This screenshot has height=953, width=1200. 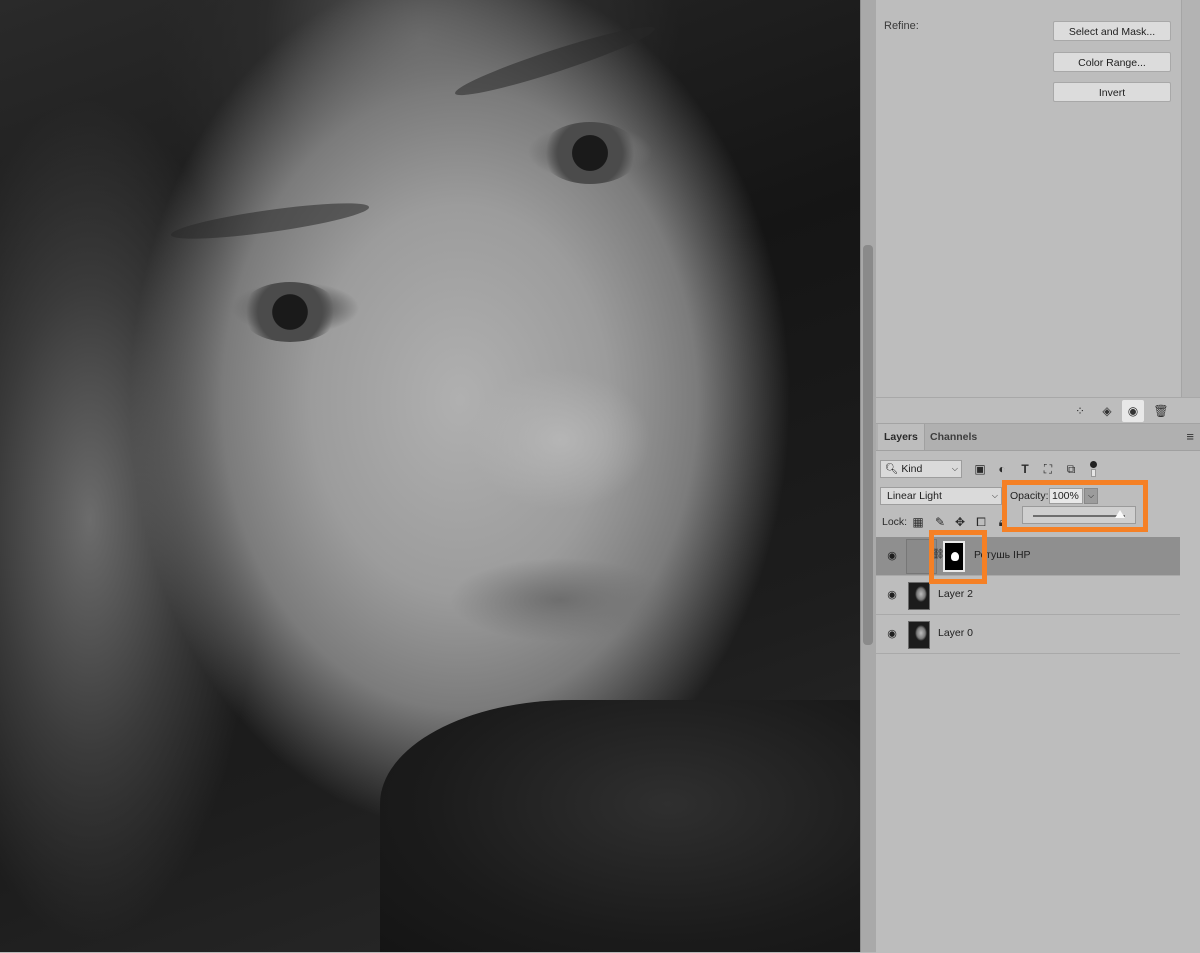 What do you see at coordinates (270, 221) in the screenshot?
I see `photo-brow-left` at bounding box center [270, 221].